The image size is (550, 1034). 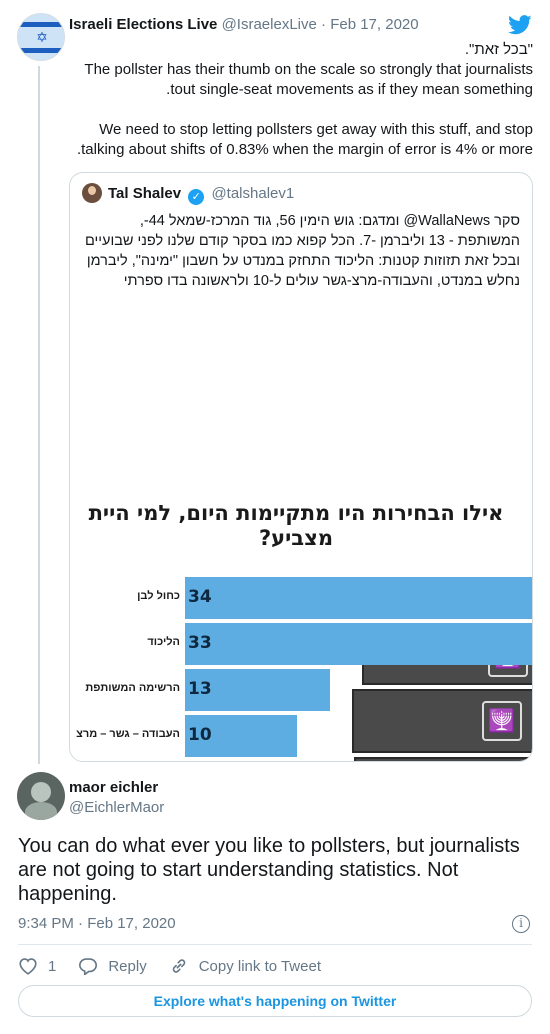 What do you see at coordinates (88, 966) in the screenshot?
I see `reply-bubble-icon` at bounding box center [88, 966].